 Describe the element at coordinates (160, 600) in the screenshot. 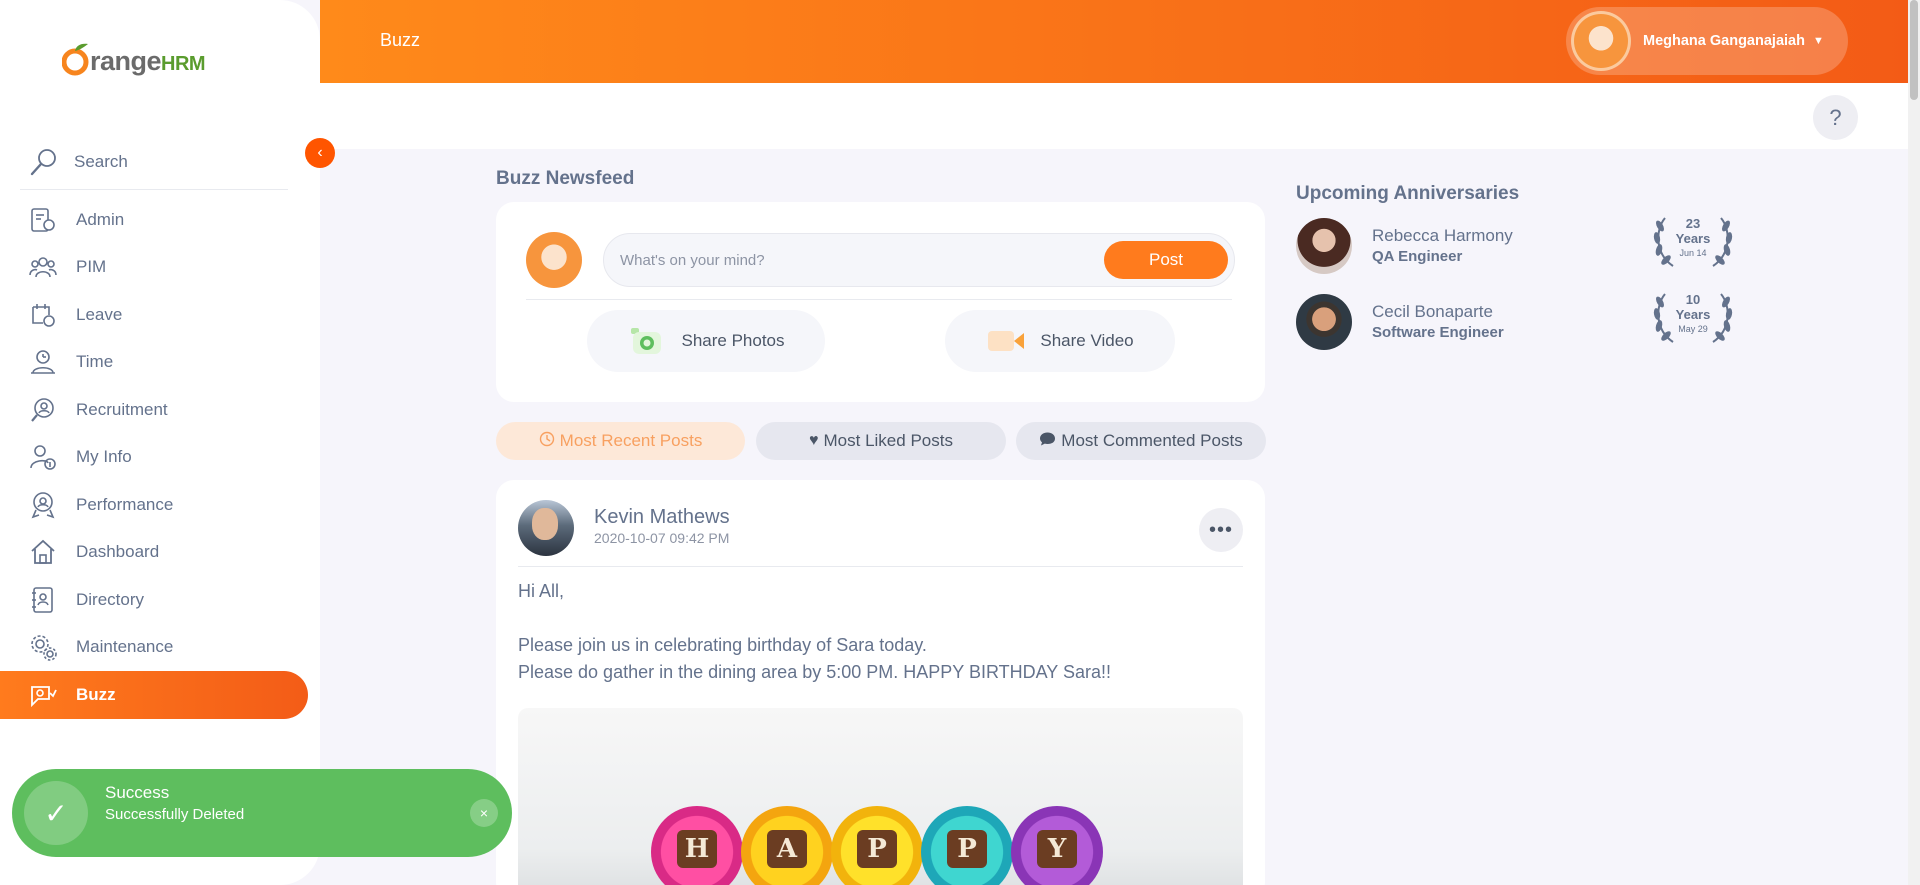

I see `sidebar-item-directory: Directory` at that location.